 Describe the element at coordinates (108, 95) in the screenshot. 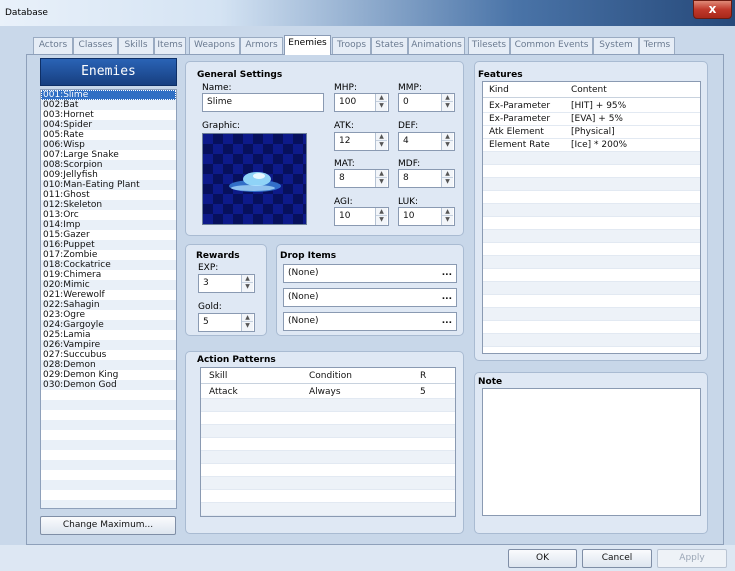

I see `list-item: 001:Slime` at that location.